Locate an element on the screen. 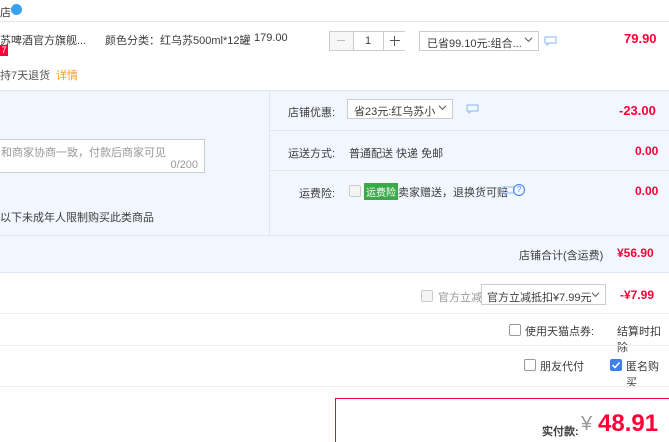 The width and height of the screenshot is (669, 442). shop-total-label: 店铺合计(含运费) is located at coordinates (561, 256).